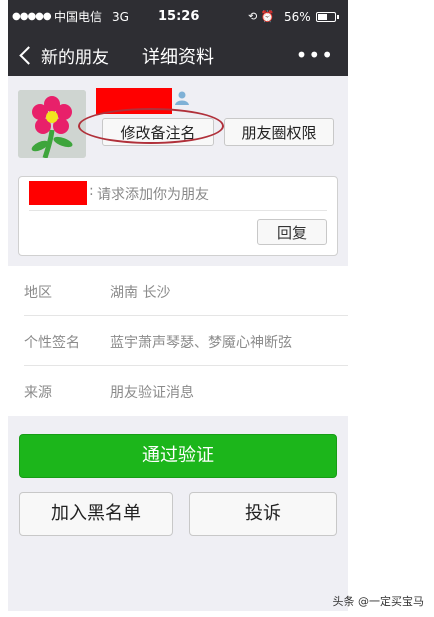  I want to click on verification-card: : 请求添加你为朋友 回复, so click(178, 216).